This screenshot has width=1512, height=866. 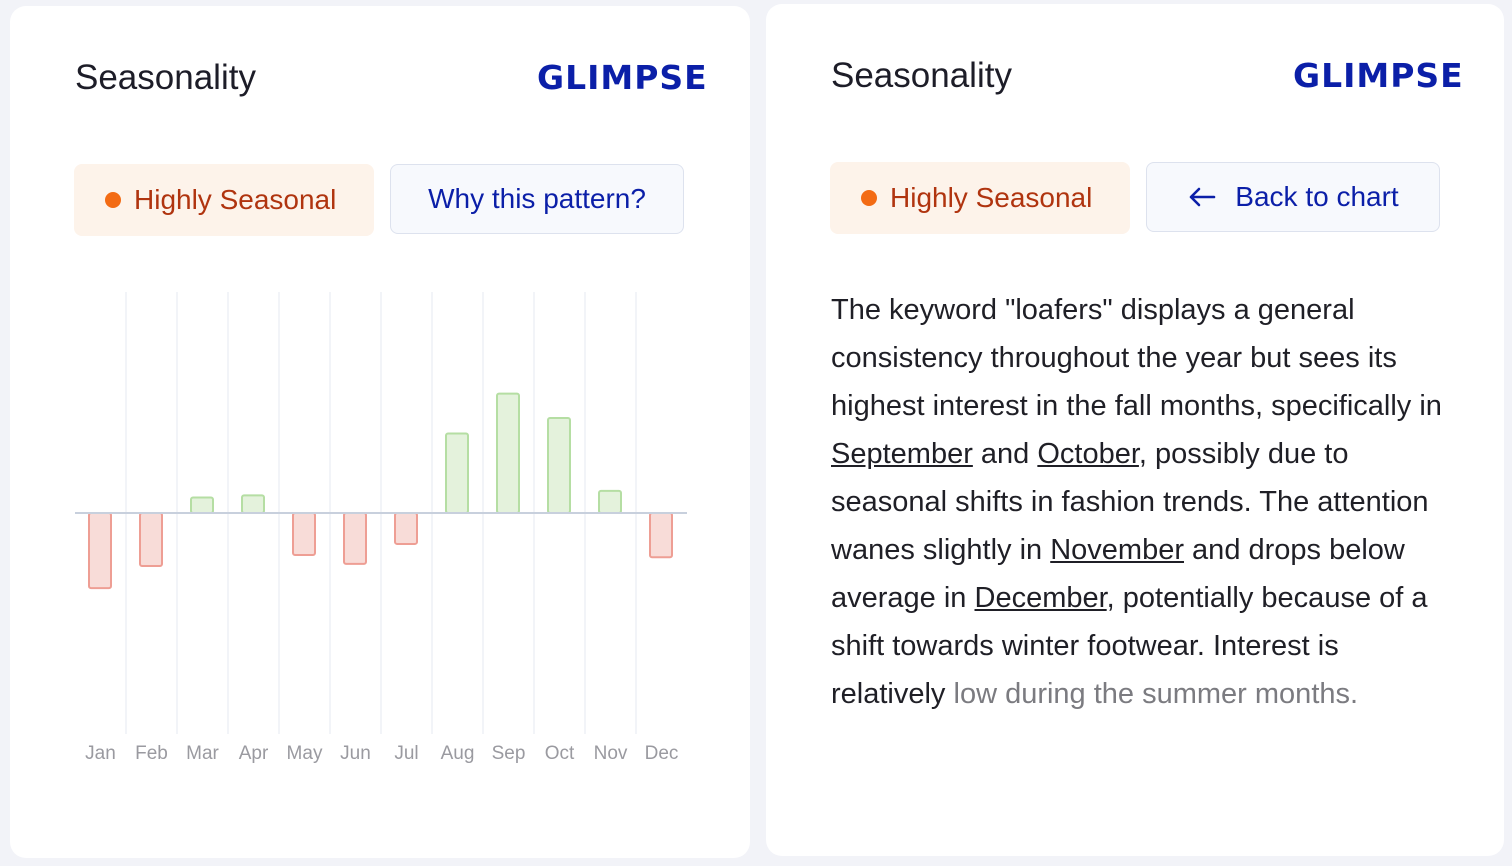 I want to click on bar-jul, so click(x=406, y=528).